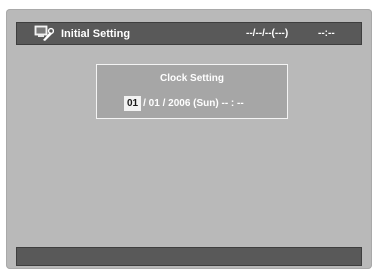  What do you see at coordinates (189, 256) in the screenshot?
I see `bottom-bar` at bounding box center [189, 256].